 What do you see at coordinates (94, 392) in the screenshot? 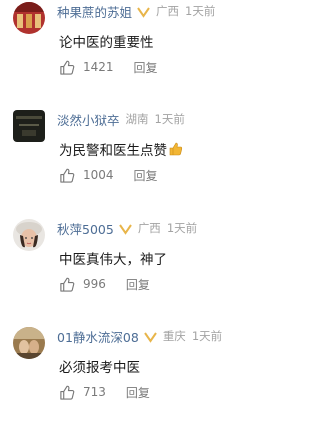
I see `like-count: 713` at bounding box center [94, 392].